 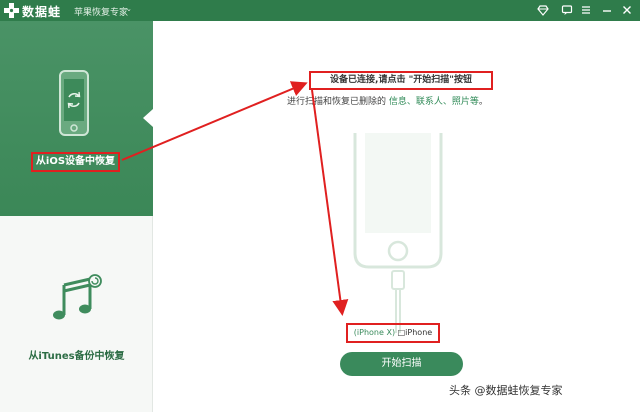 I want to click on connection-instruction: 设备已连接,请点击 "开始扫描"按钮, so click(x=401, y=80).